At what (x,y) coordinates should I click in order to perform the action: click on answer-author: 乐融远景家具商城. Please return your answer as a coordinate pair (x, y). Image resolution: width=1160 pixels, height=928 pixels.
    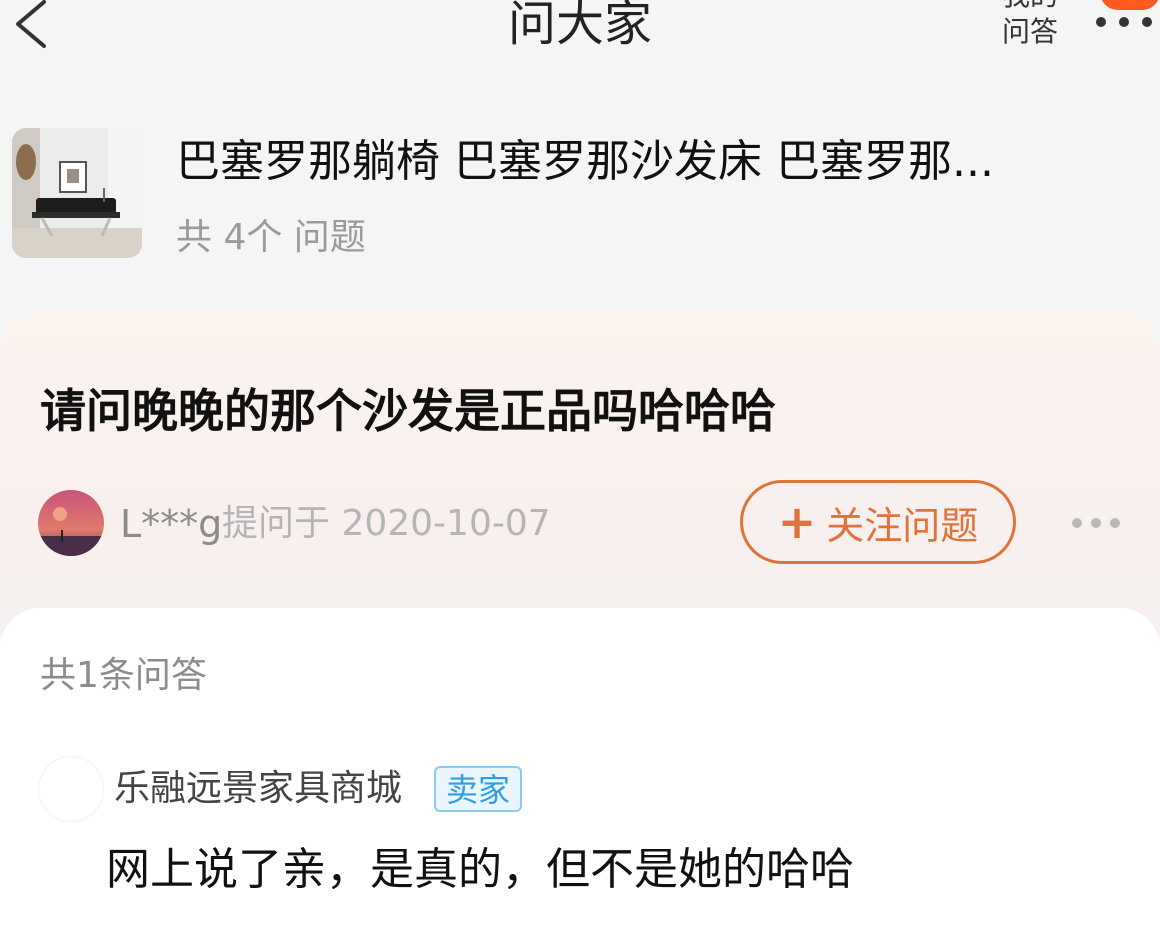
    Looking at the image, I should click on (258, 789).